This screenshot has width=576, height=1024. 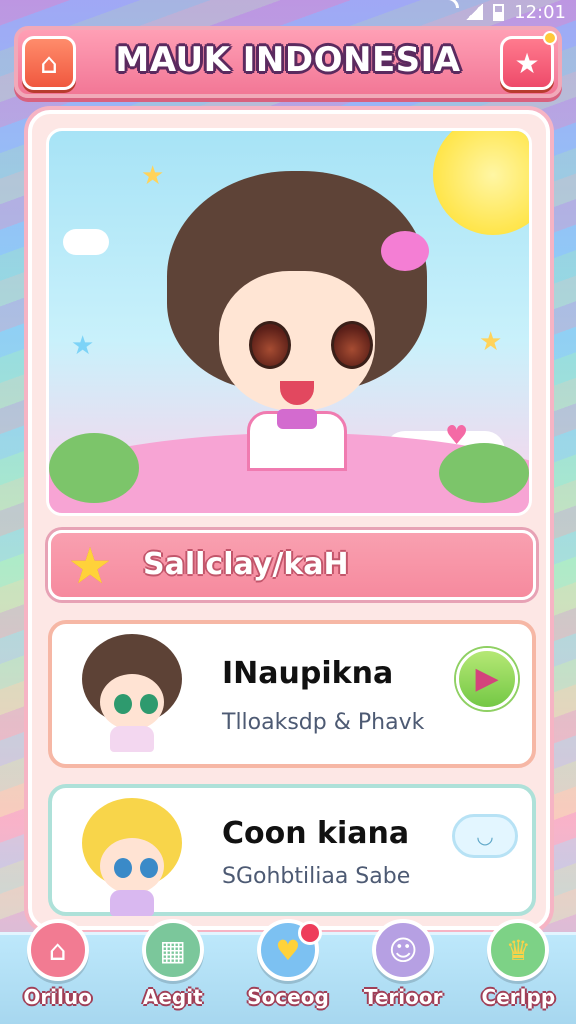 I want to click on card-subtitle: Tlloaksdp & Phavk, so click(x=323, y=722).